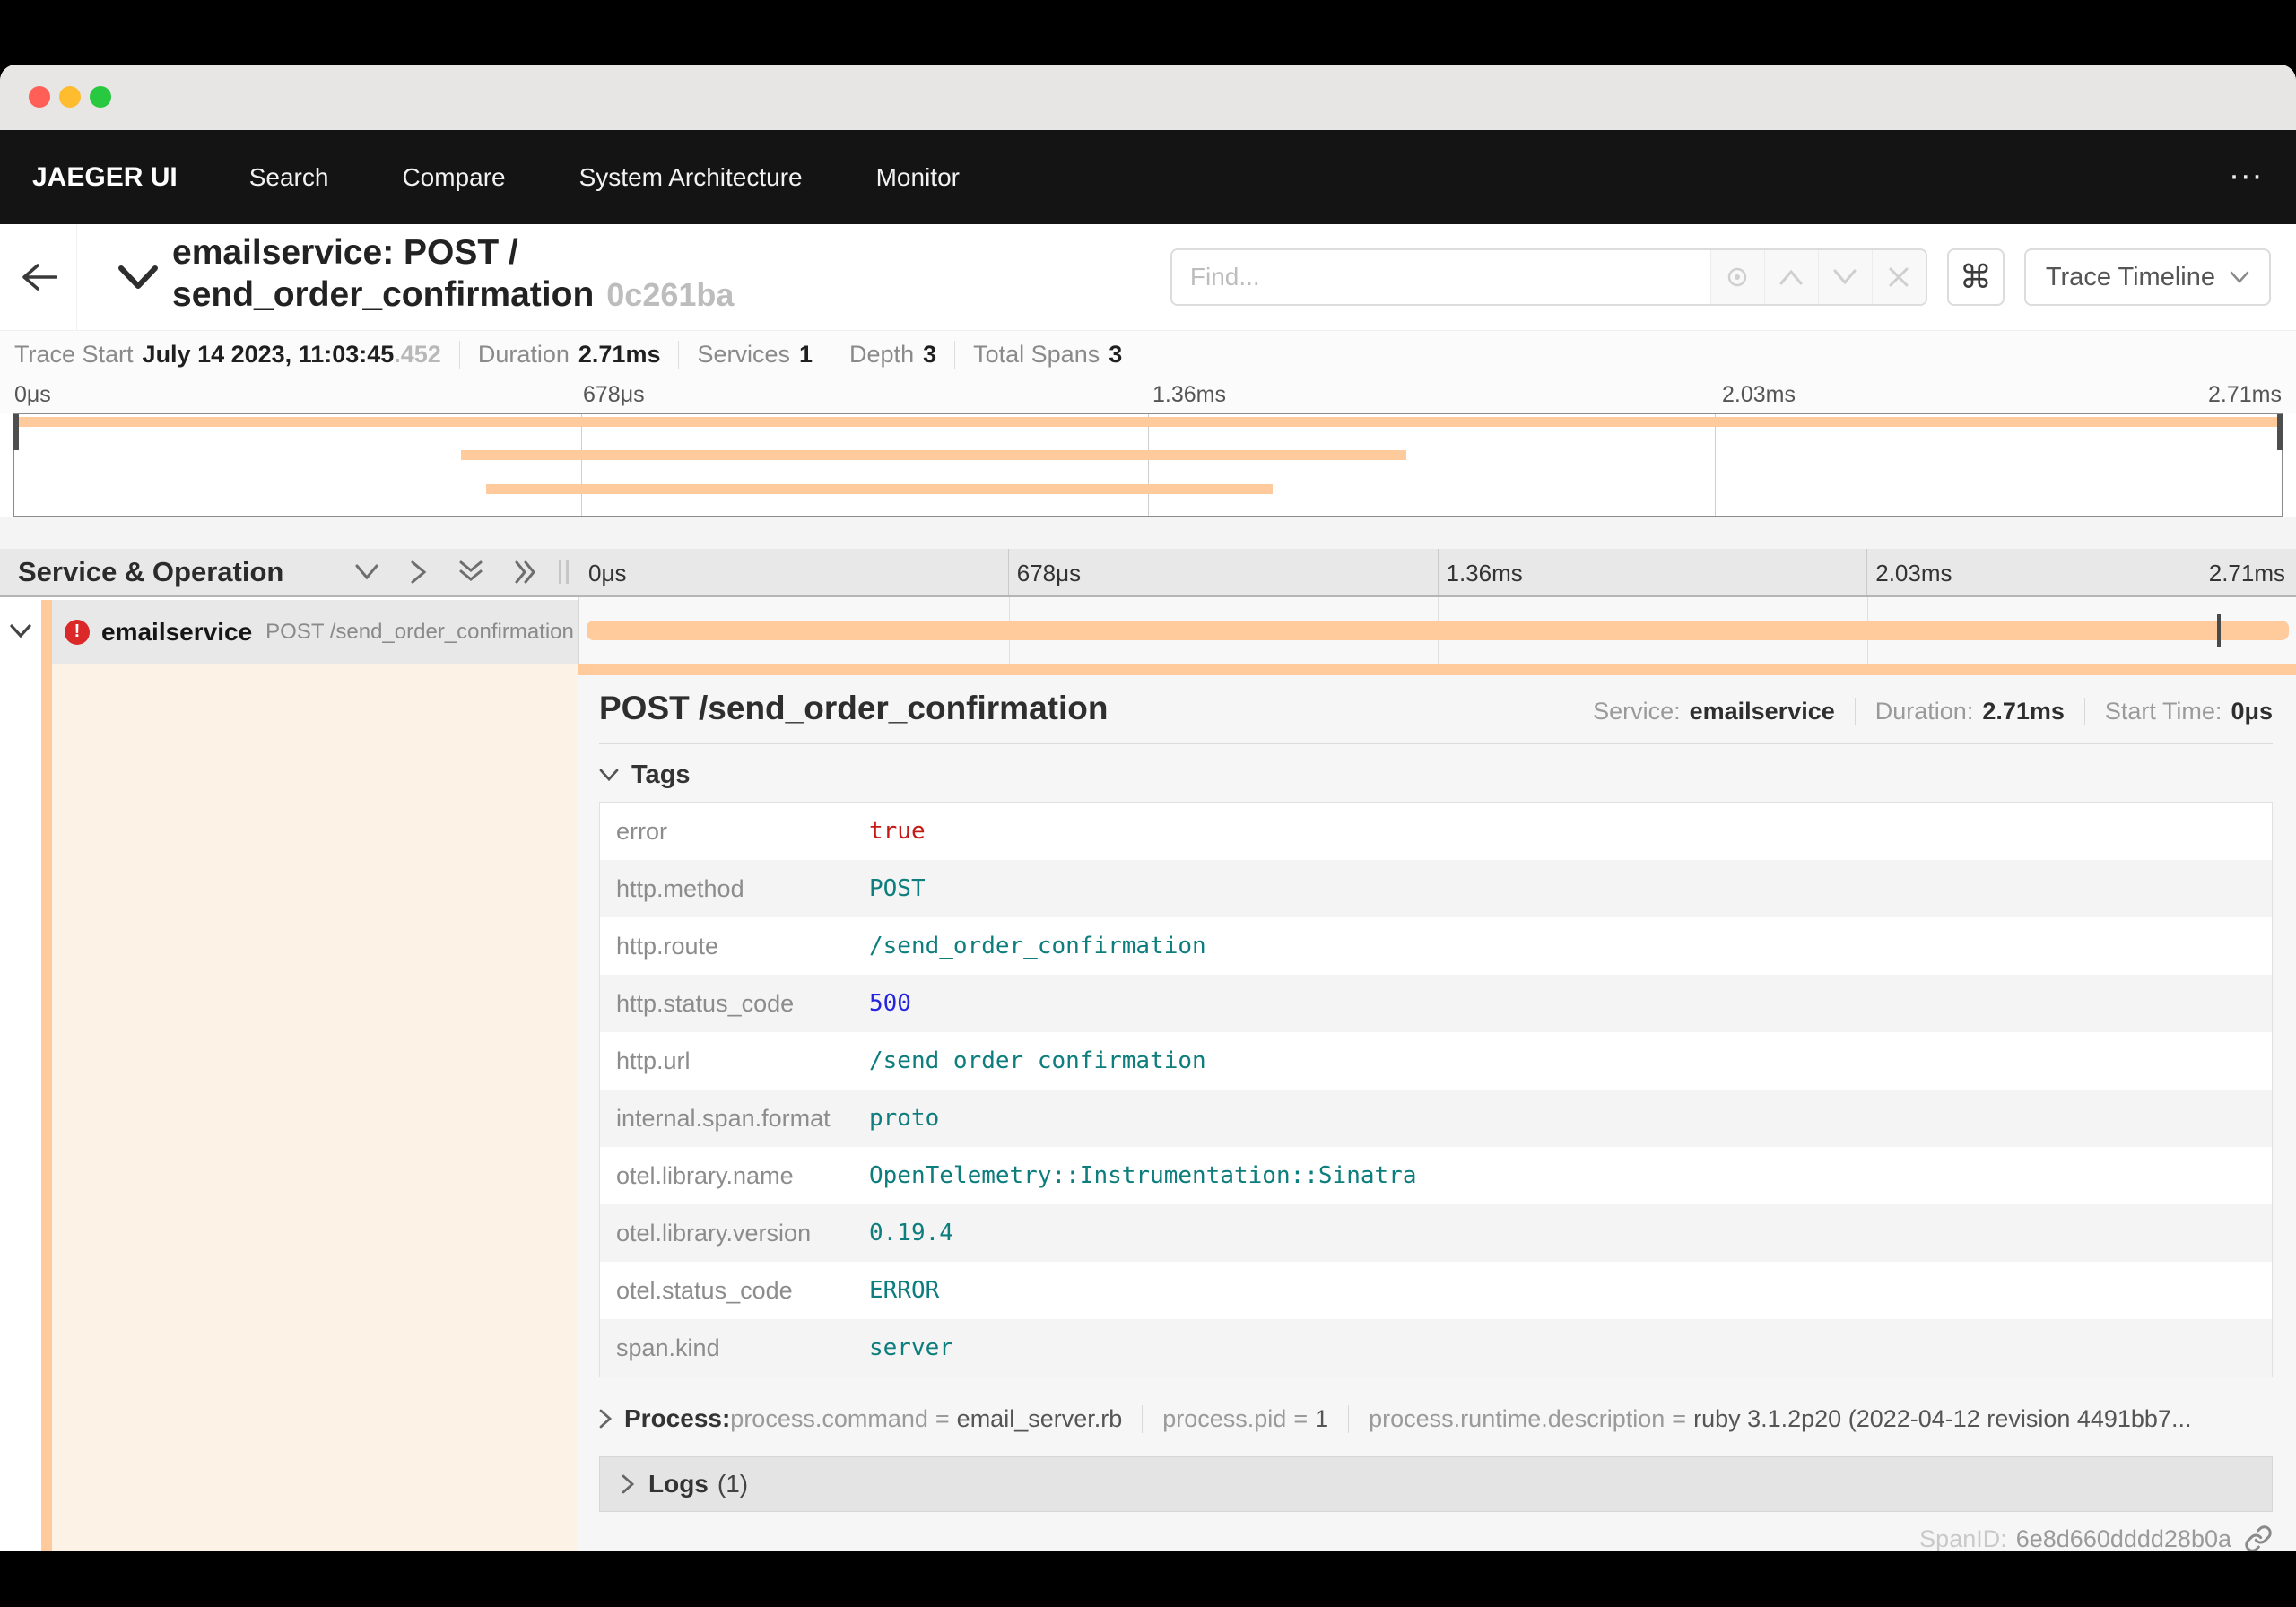  I want to click on close-window-button, so click(39, 97).